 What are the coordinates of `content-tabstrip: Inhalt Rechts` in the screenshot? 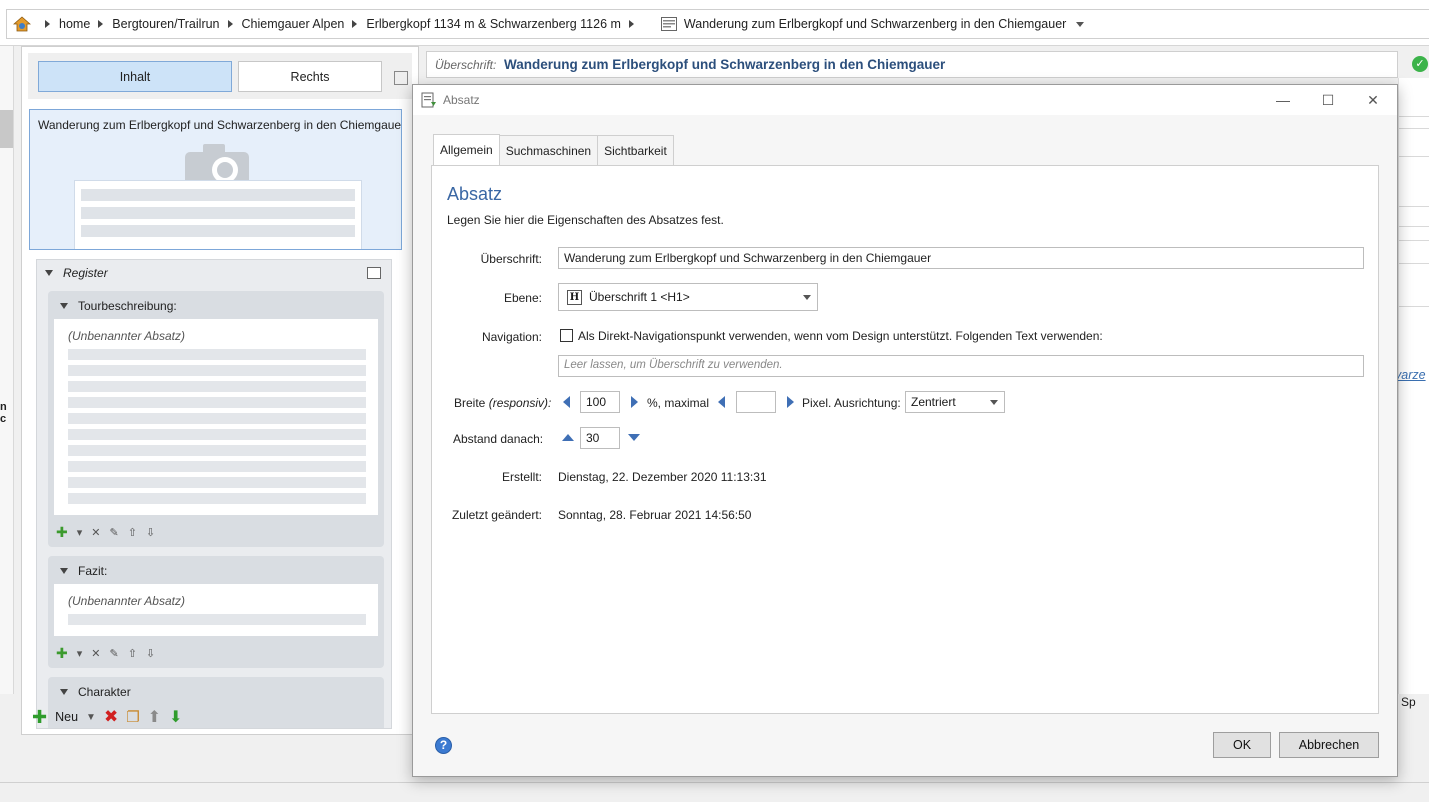 It's located at (220, 76).